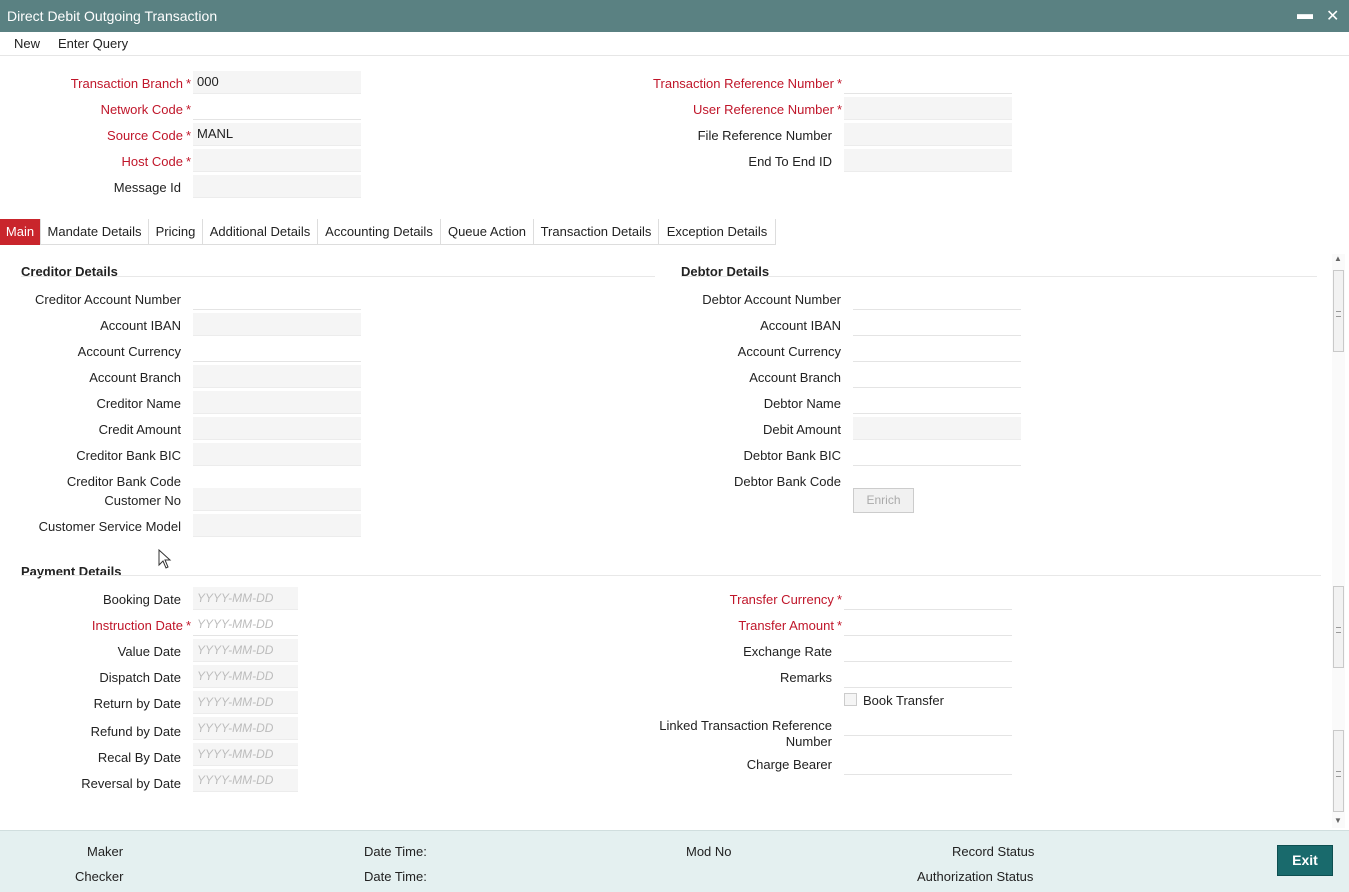 The width and height of the screenshot is (1349, 892). What do you see at coordinates (928, 134) in the screenshot?
I see `file-reference-number-field` at bounding box center [928, 134].